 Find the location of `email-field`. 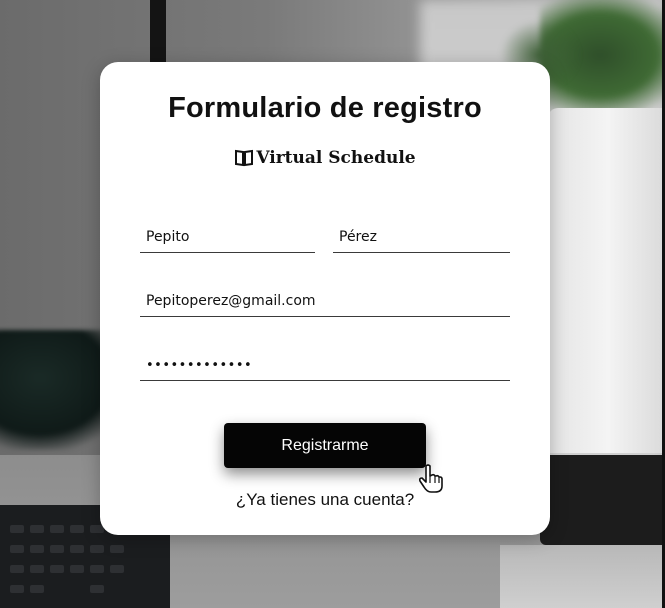

email-field is located at coordinates (325, 301).